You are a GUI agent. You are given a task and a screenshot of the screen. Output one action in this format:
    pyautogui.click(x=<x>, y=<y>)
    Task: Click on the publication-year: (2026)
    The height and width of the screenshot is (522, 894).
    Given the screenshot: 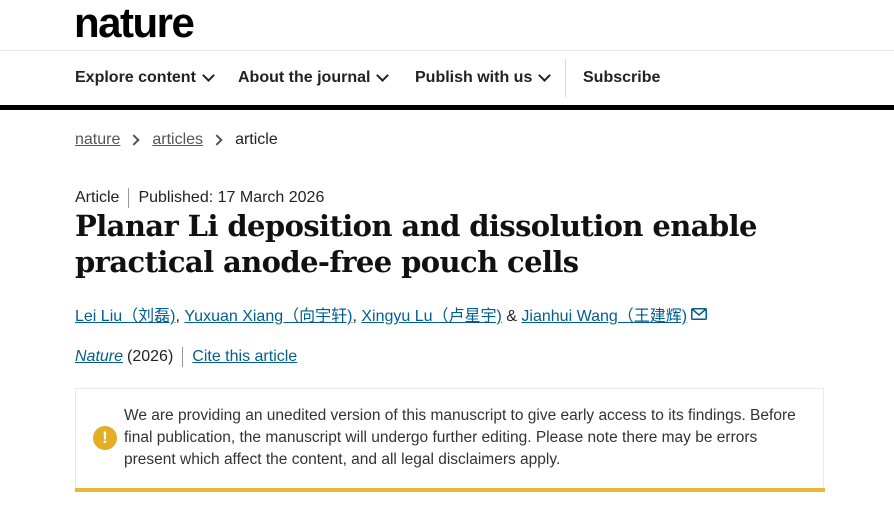 What is the action you would take?
    pyautogui.click(x=150, y=356)
    